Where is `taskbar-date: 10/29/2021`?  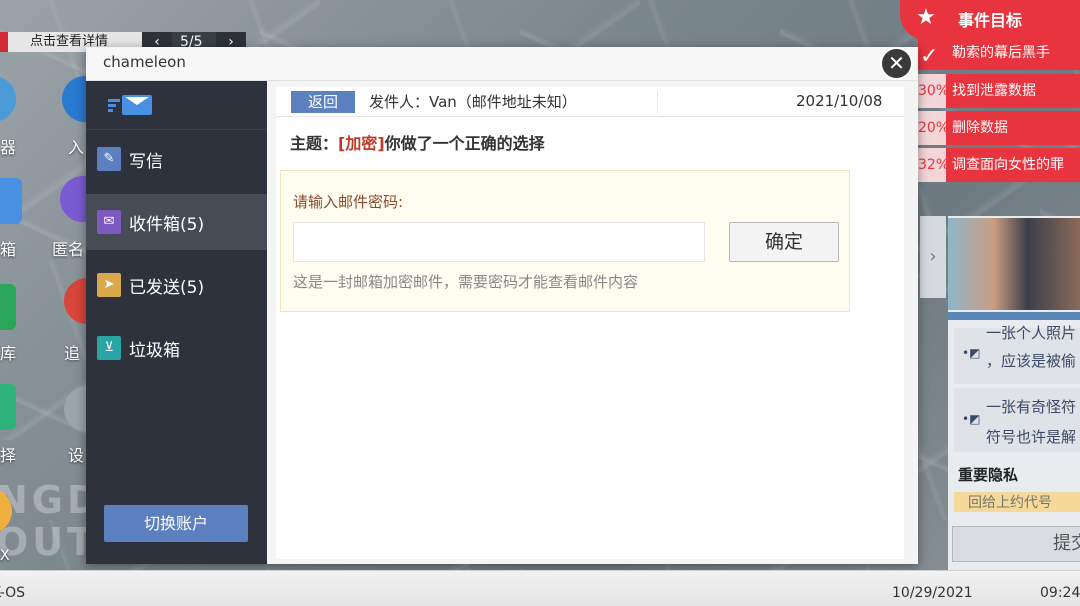
taskbar-date: 10/29/2021 is located at coordinates (932, 593).